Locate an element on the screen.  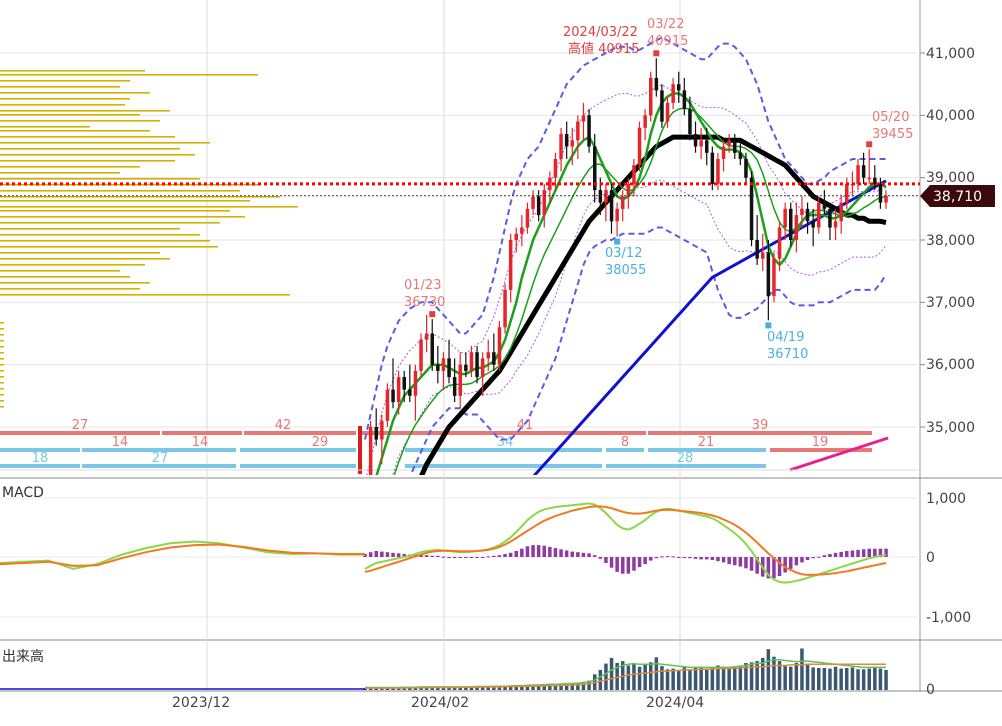
price-tick-39000: 39,000 is located at coordinates (950, 178).